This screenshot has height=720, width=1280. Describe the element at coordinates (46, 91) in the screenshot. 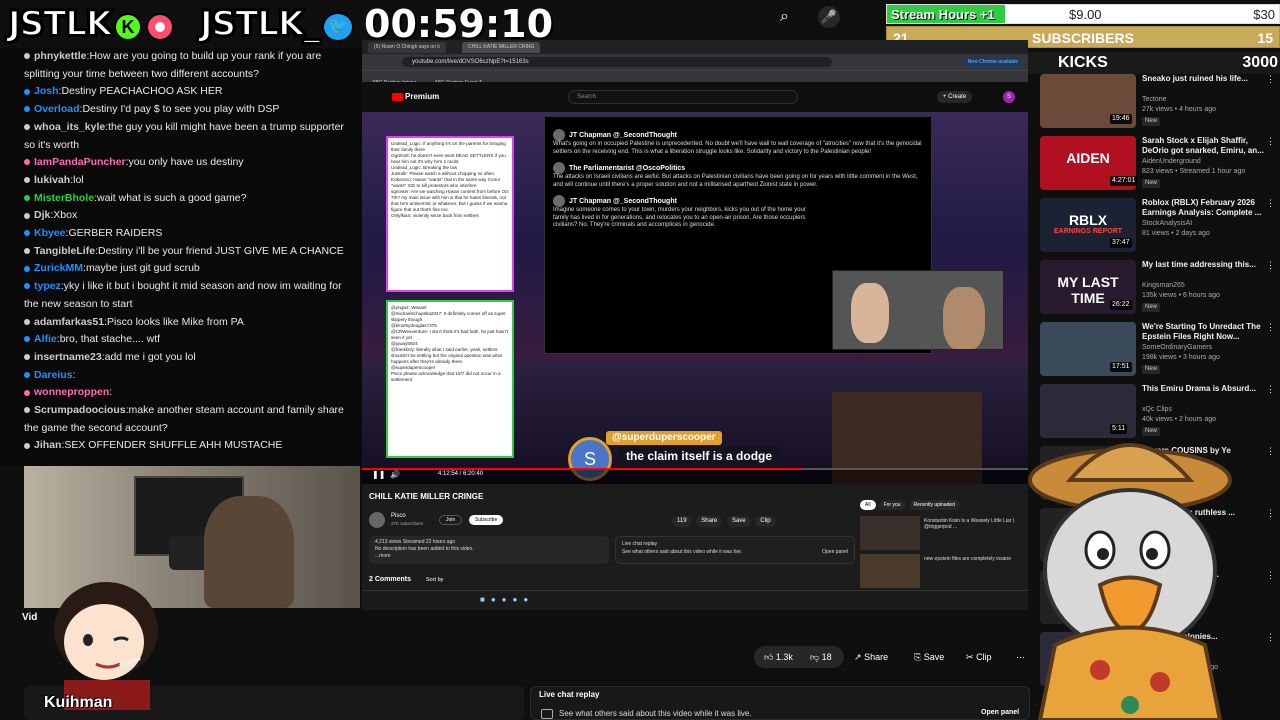

I see `chat-username: Josh` at that location.